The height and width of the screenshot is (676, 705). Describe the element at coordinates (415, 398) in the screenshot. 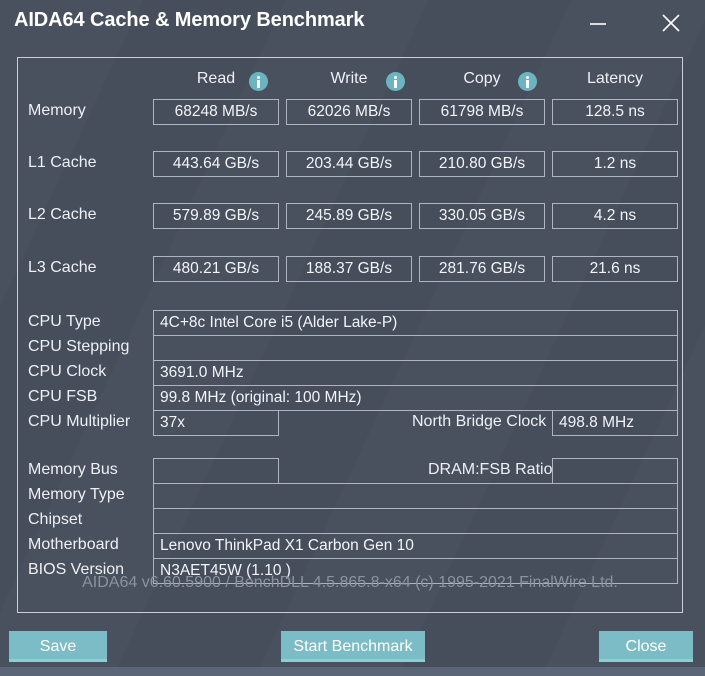

I see `cpu-fsb-value: 99.8 MHz (original: 100 MHz)` at that location.